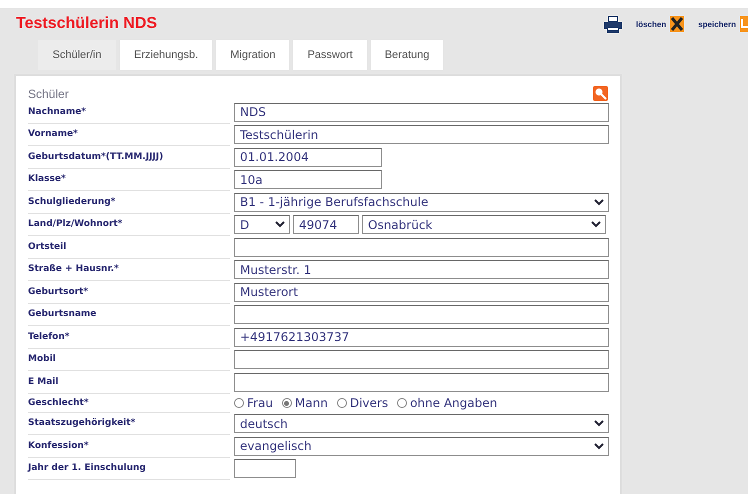 This screenshot has width=748, height=494. What do you see at coordinates (421, 270) in the screenshot?
I see `text-field: Musterstr. 1` at bounding box center [421, 270].